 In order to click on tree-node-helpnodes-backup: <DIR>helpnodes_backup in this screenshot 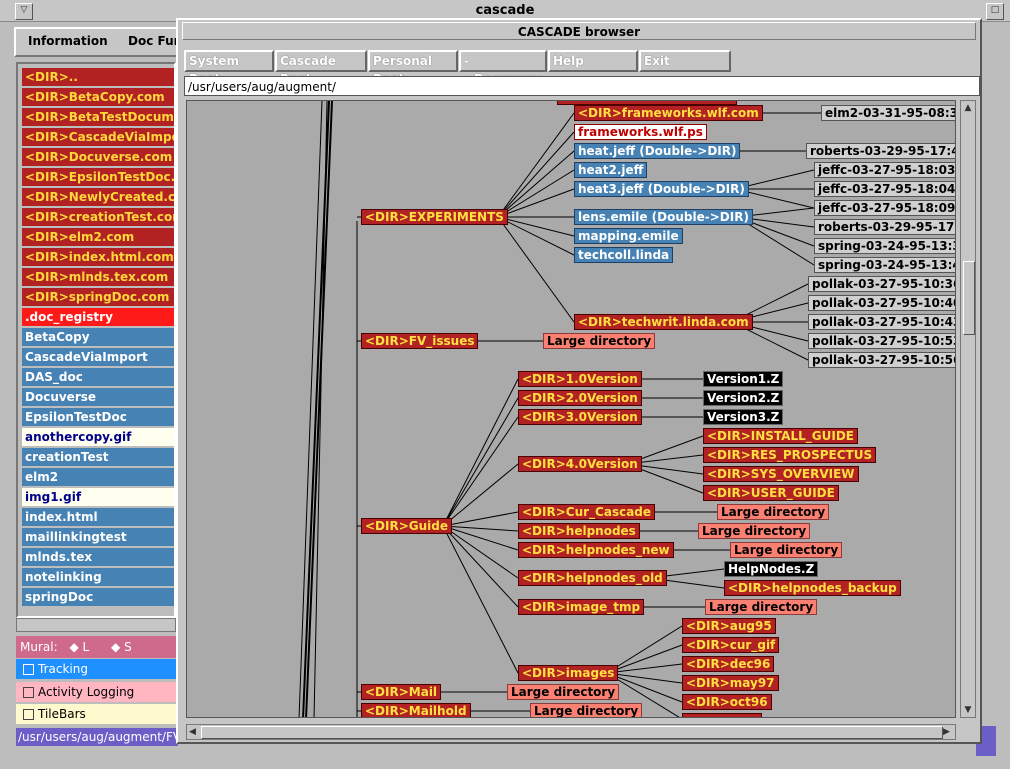, I will do `click(812, 588)`.